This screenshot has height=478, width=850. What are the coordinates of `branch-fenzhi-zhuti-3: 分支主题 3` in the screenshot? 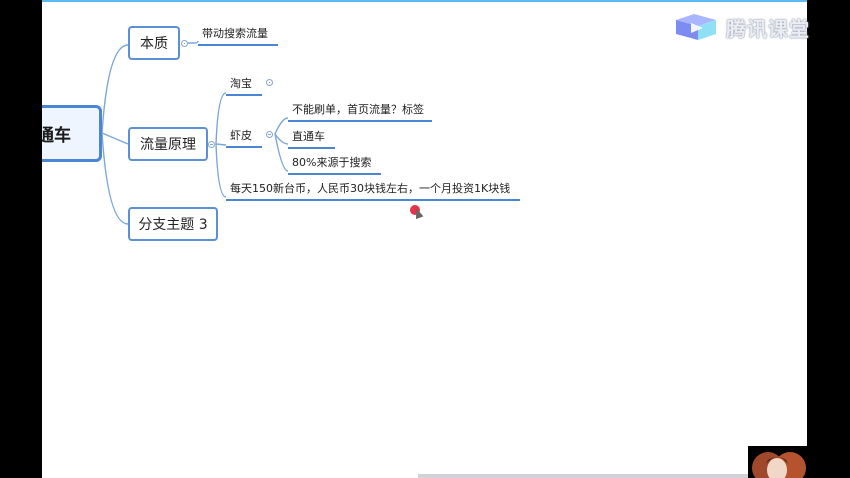 It's located at (173, 224).